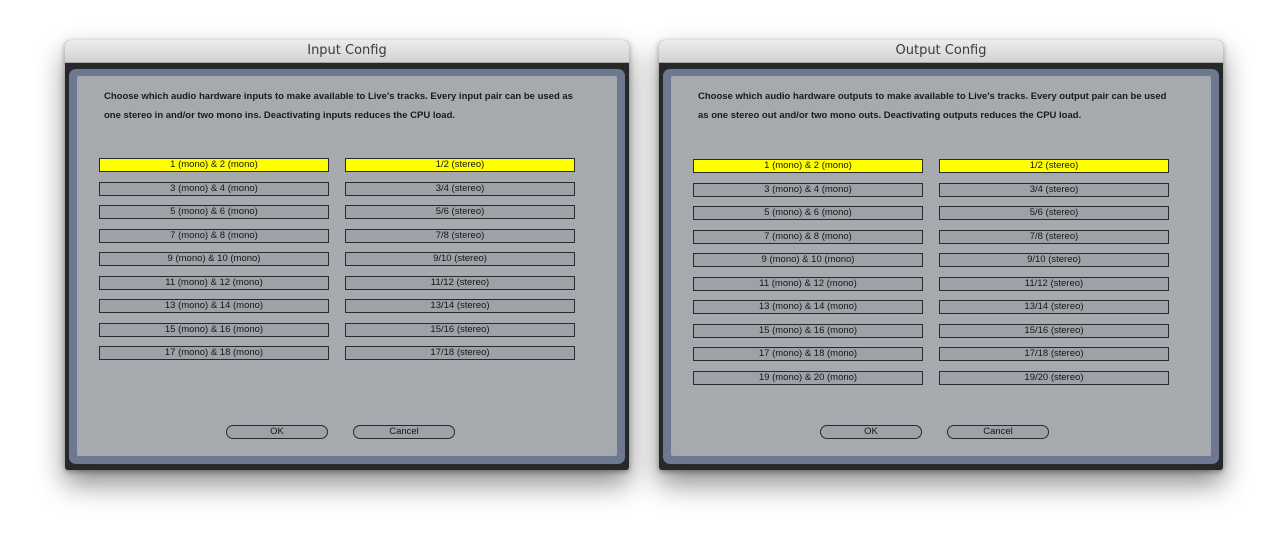 The width and height of the screenshot is (1269, 541). I want to click on input-mono-pair-toggle: 15 (mono) & 16 (mono), so click(214, 330).